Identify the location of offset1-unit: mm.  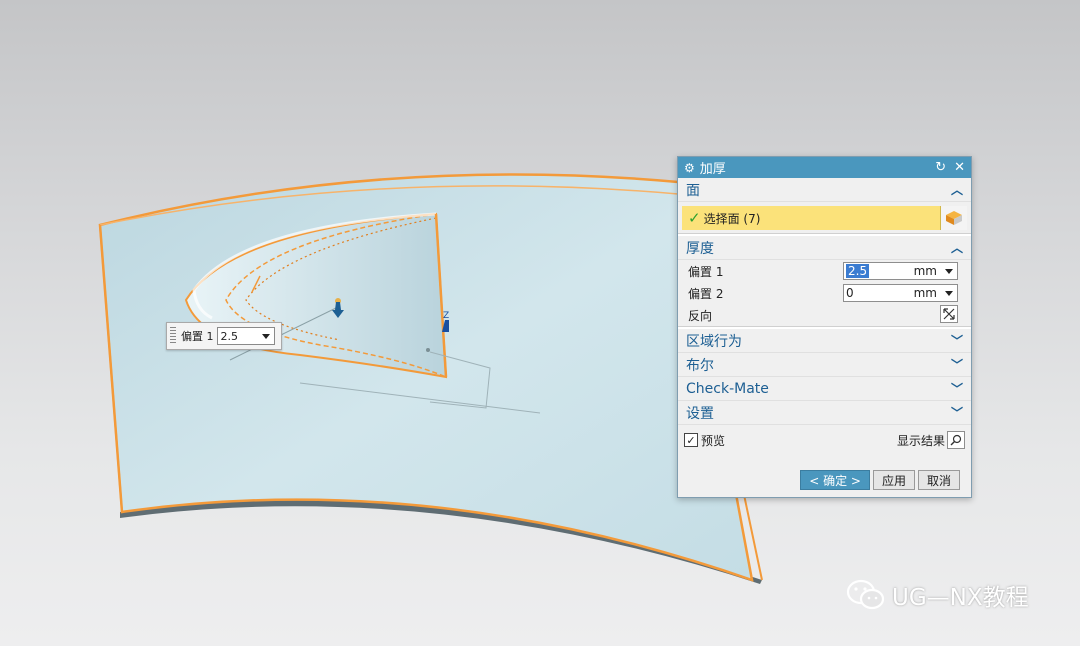
(925, 271).